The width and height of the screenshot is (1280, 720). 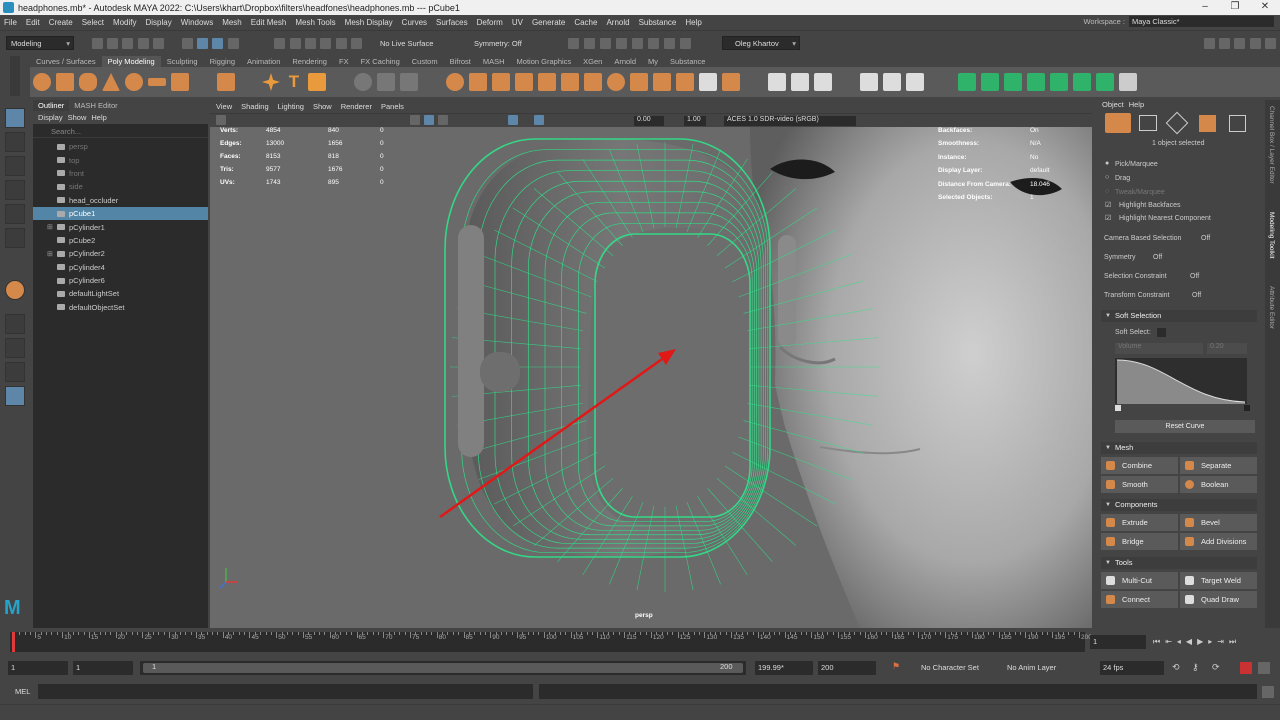 I want to click on toolkit-menu-object: Object, so click(x=1113, y=105).